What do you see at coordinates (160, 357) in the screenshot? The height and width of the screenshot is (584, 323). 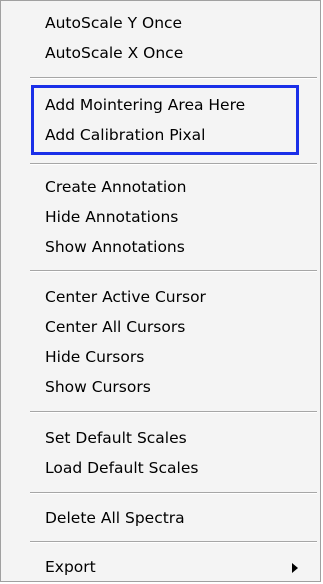 I see `menu-item-hide-cursors: Hide Cursors` at bounding box center [160, 357].